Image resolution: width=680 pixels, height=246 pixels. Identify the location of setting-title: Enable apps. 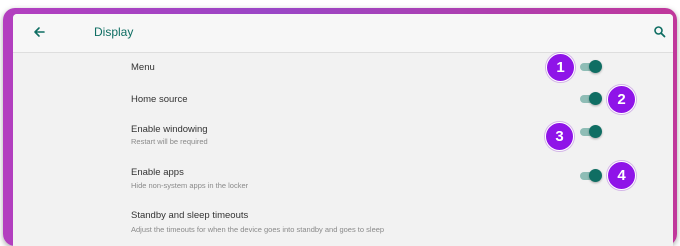
(157, 172).